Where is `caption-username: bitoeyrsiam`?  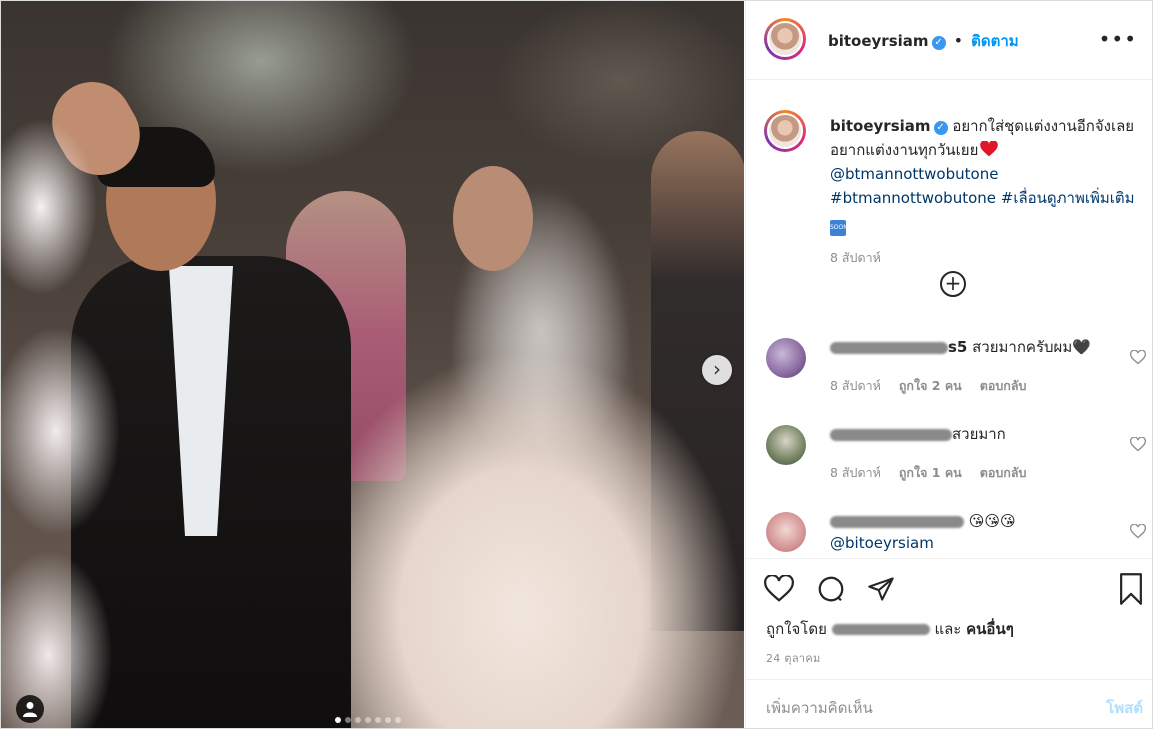 caption-username: bitoeyrsiam is located at coordinates (880, 126).